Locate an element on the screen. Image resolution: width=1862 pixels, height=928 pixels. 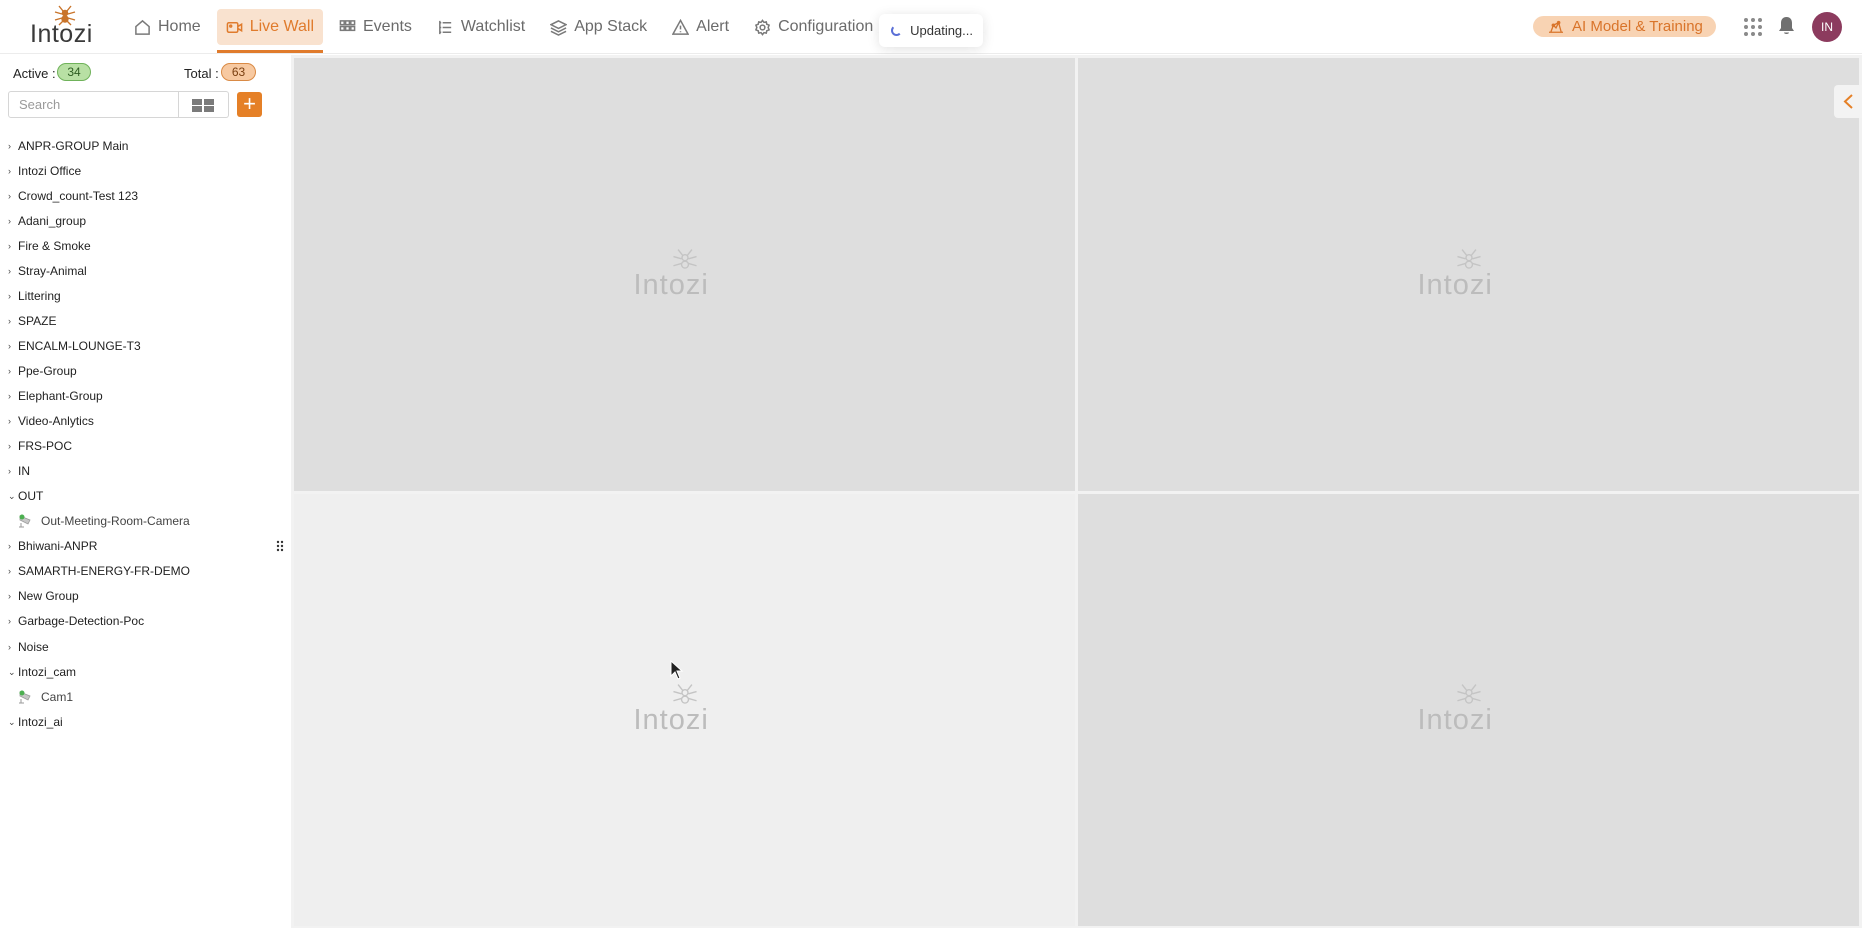
nav-label: Live Wall is located at coordinates (281, 26).